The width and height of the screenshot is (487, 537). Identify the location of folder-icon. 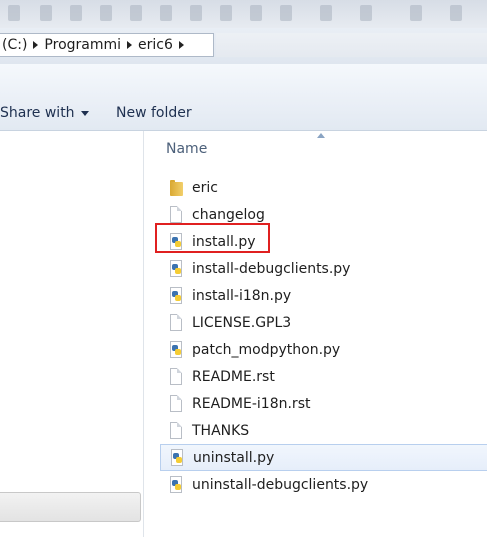
(176, 188).